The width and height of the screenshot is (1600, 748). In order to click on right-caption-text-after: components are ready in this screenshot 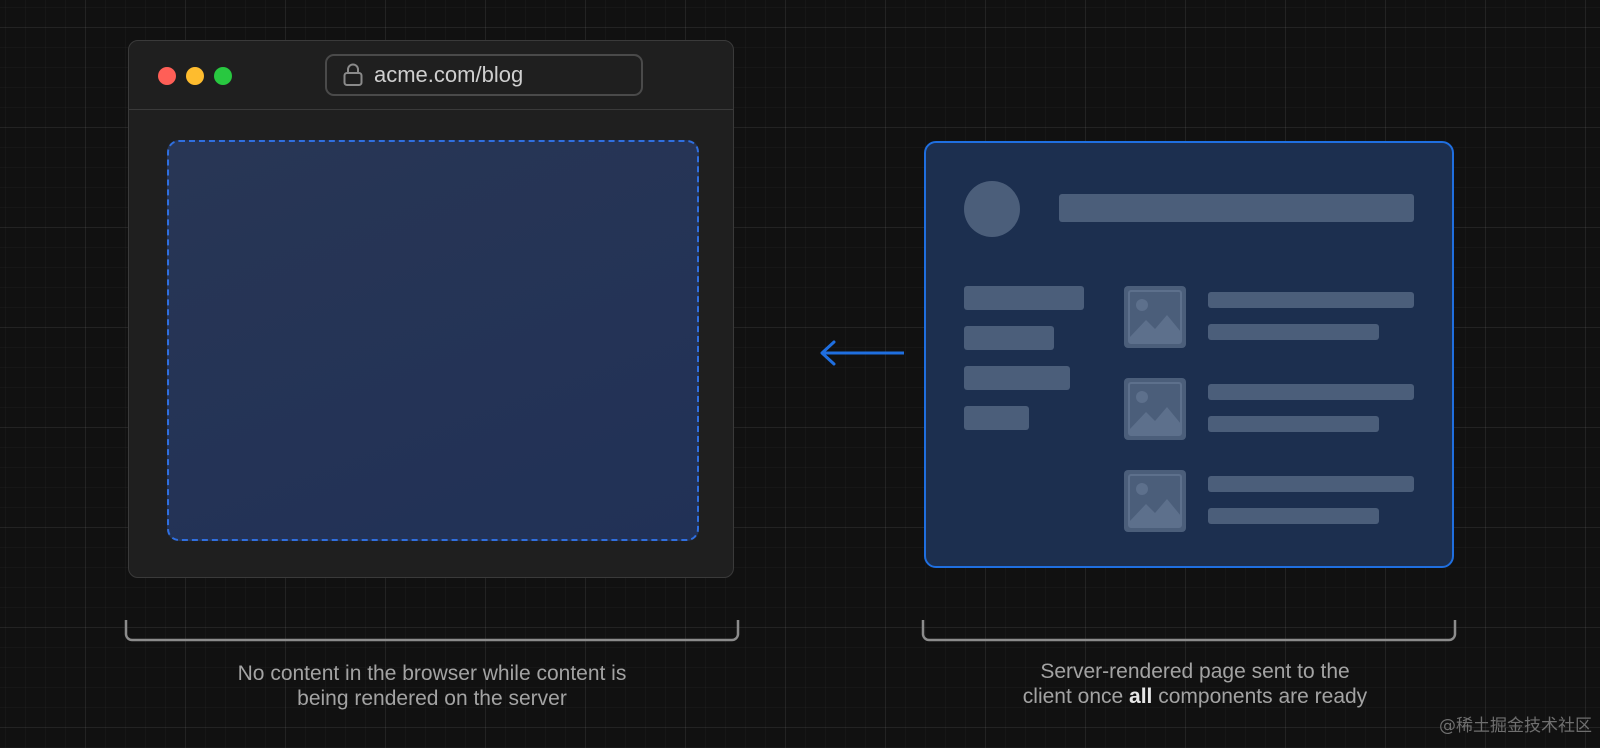, I will do `click(1260, 696)`.